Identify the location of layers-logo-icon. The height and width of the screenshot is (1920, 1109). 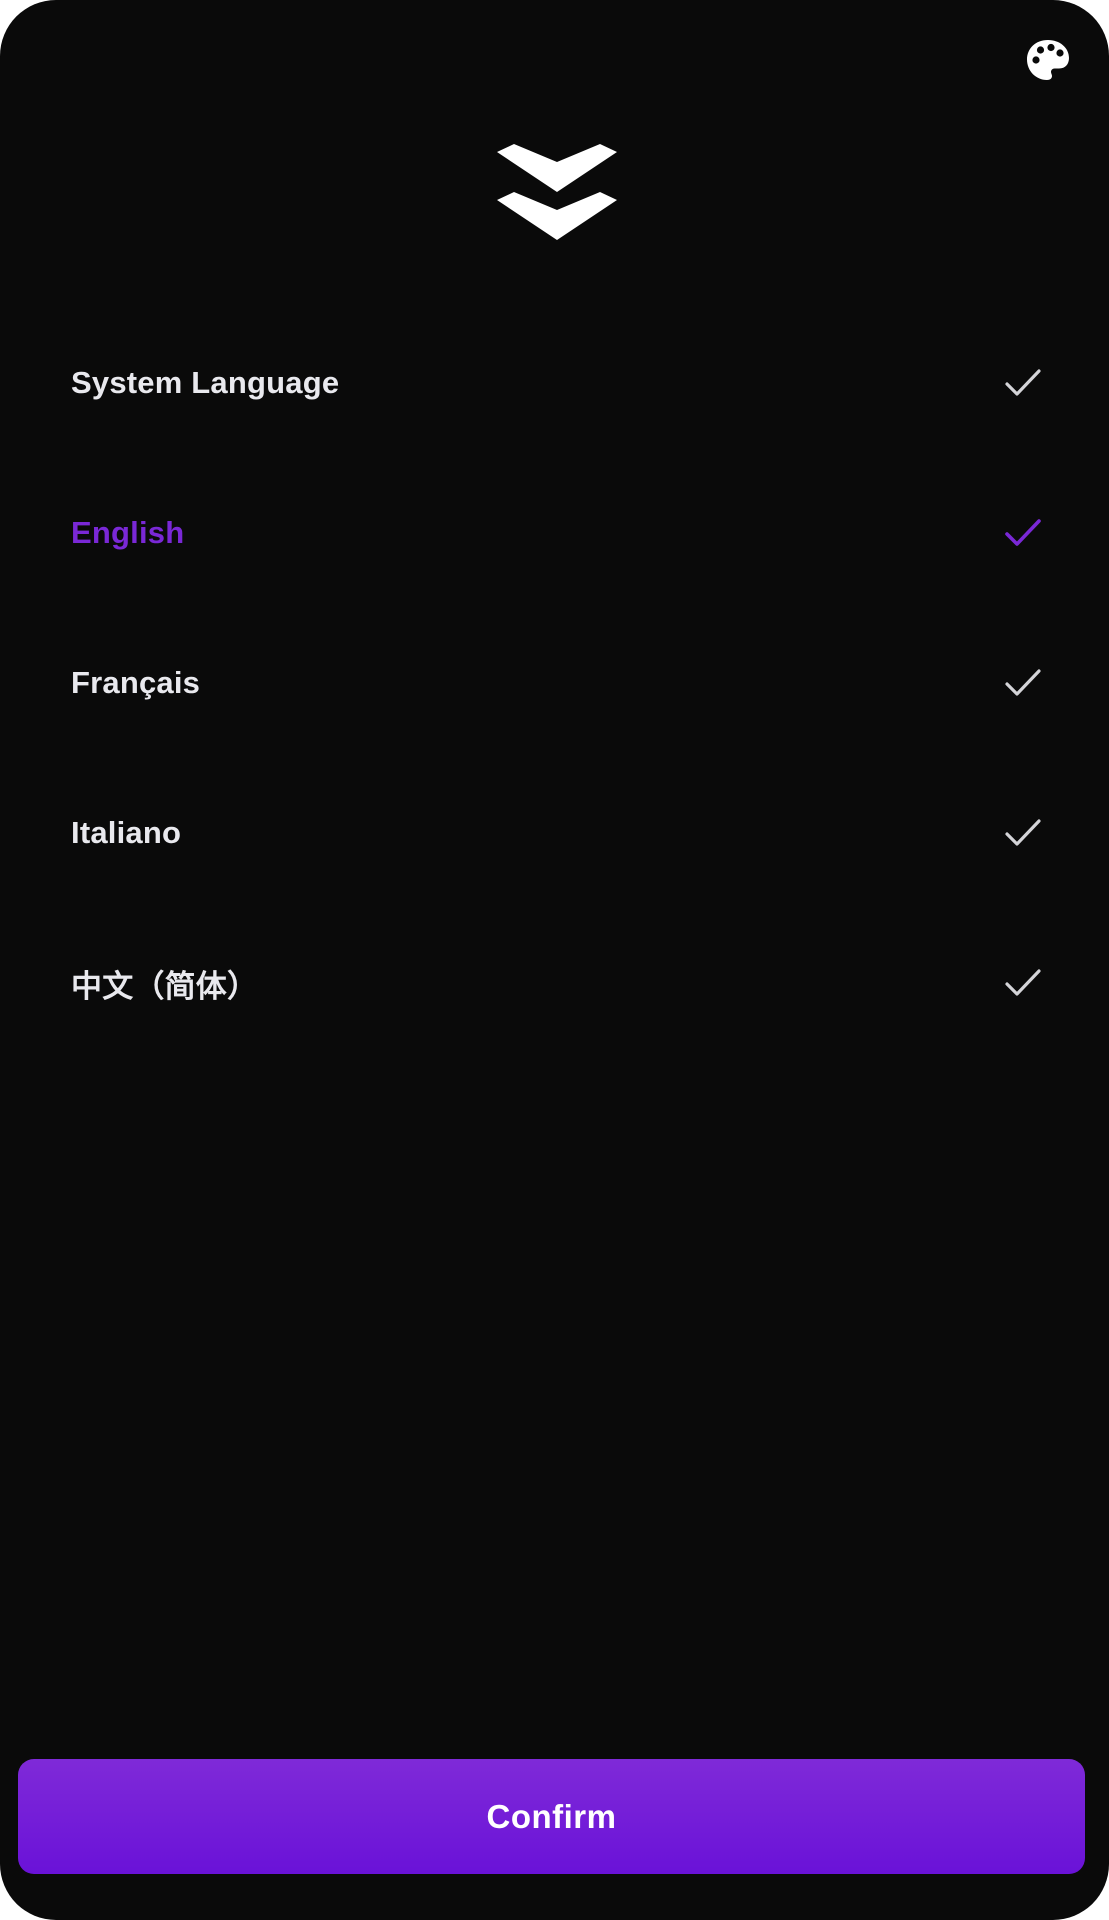
(557, 192).